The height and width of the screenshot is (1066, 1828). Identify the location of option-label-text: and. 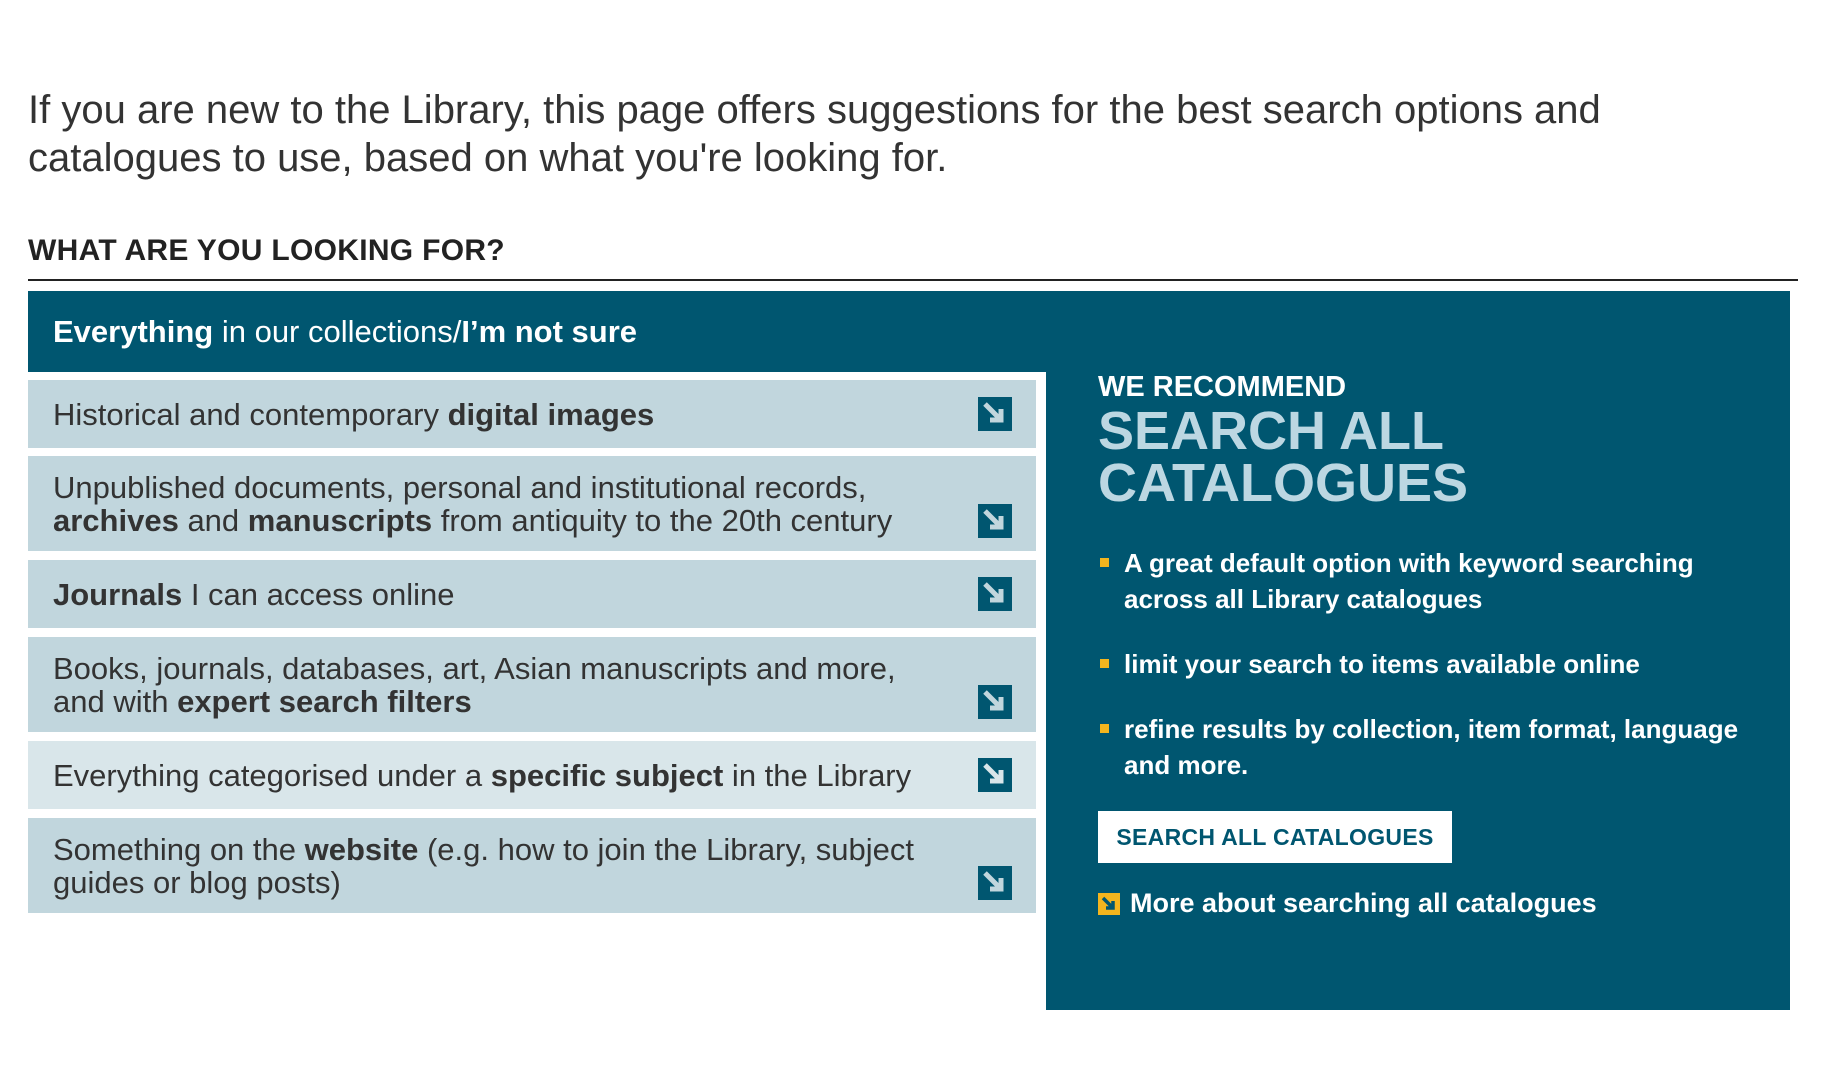
(213, 520).